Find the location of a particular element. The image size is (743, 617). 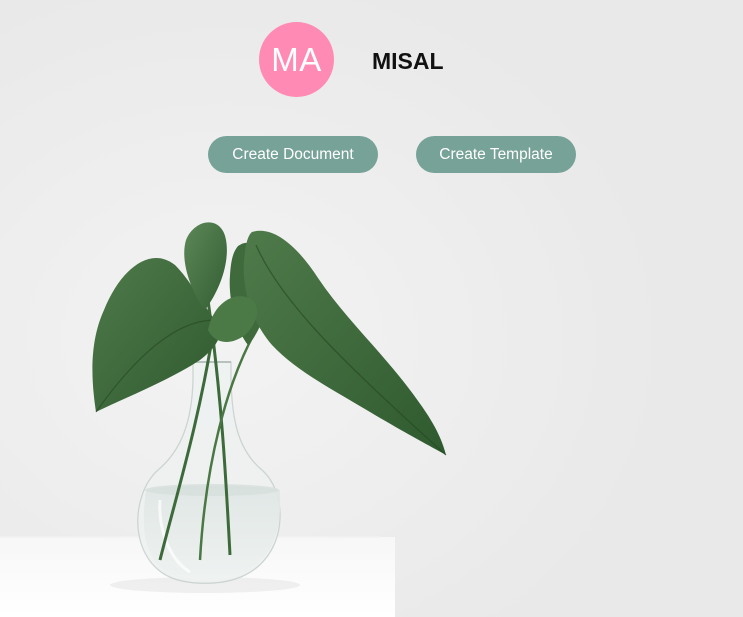

create-document-button: Create Document is located at coordinates (293, 154).